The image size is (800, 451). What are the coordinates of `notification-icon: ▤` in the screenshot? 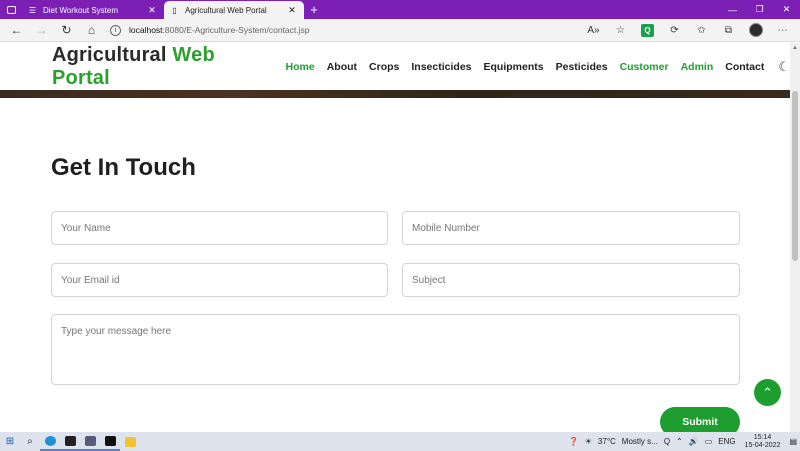 It's located at (793, 441).